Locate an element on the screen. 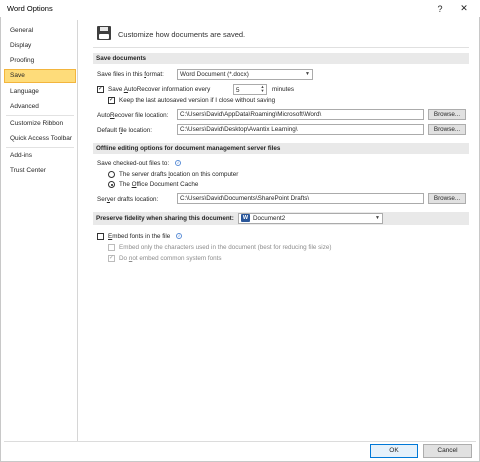  footer-divider is located at coordinates (240, 441).